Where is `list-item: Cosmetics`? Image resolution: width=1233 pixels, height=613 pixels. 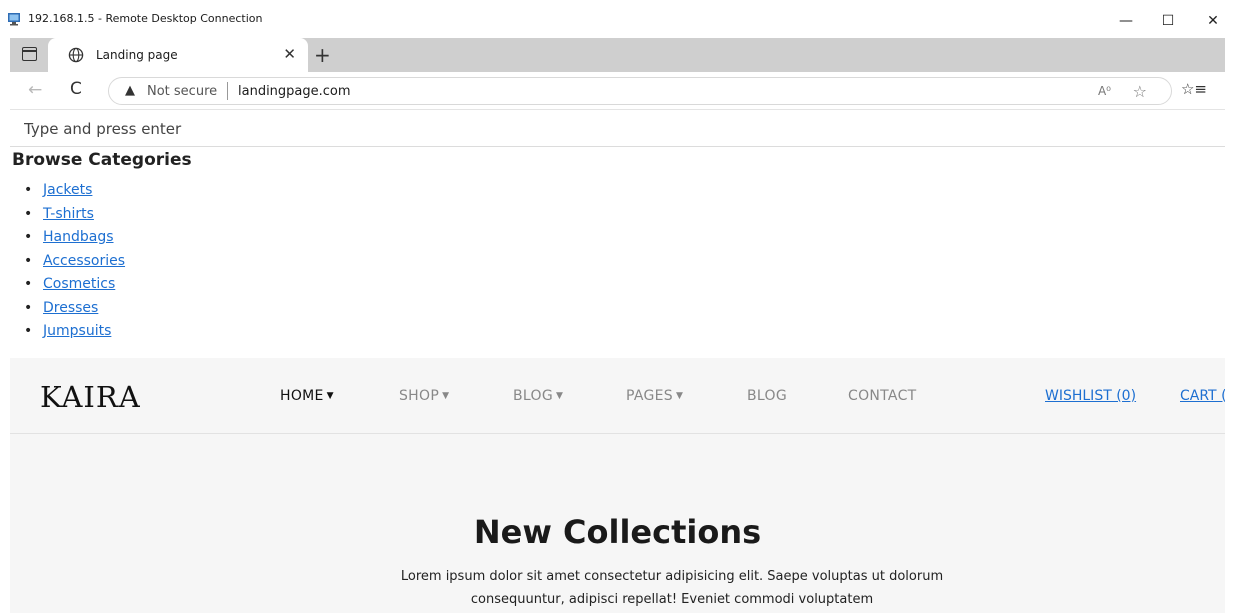 list-item: Cosmetics is located at coordinates (74, 288).